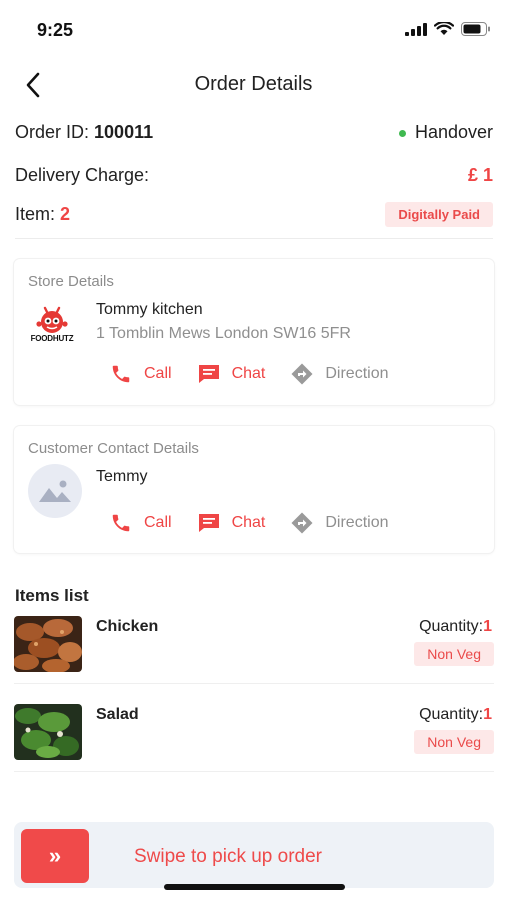  Describe the element at coordinates (248, 522) in the screenshot. I see `customer-chat-label: Chat` at that location.